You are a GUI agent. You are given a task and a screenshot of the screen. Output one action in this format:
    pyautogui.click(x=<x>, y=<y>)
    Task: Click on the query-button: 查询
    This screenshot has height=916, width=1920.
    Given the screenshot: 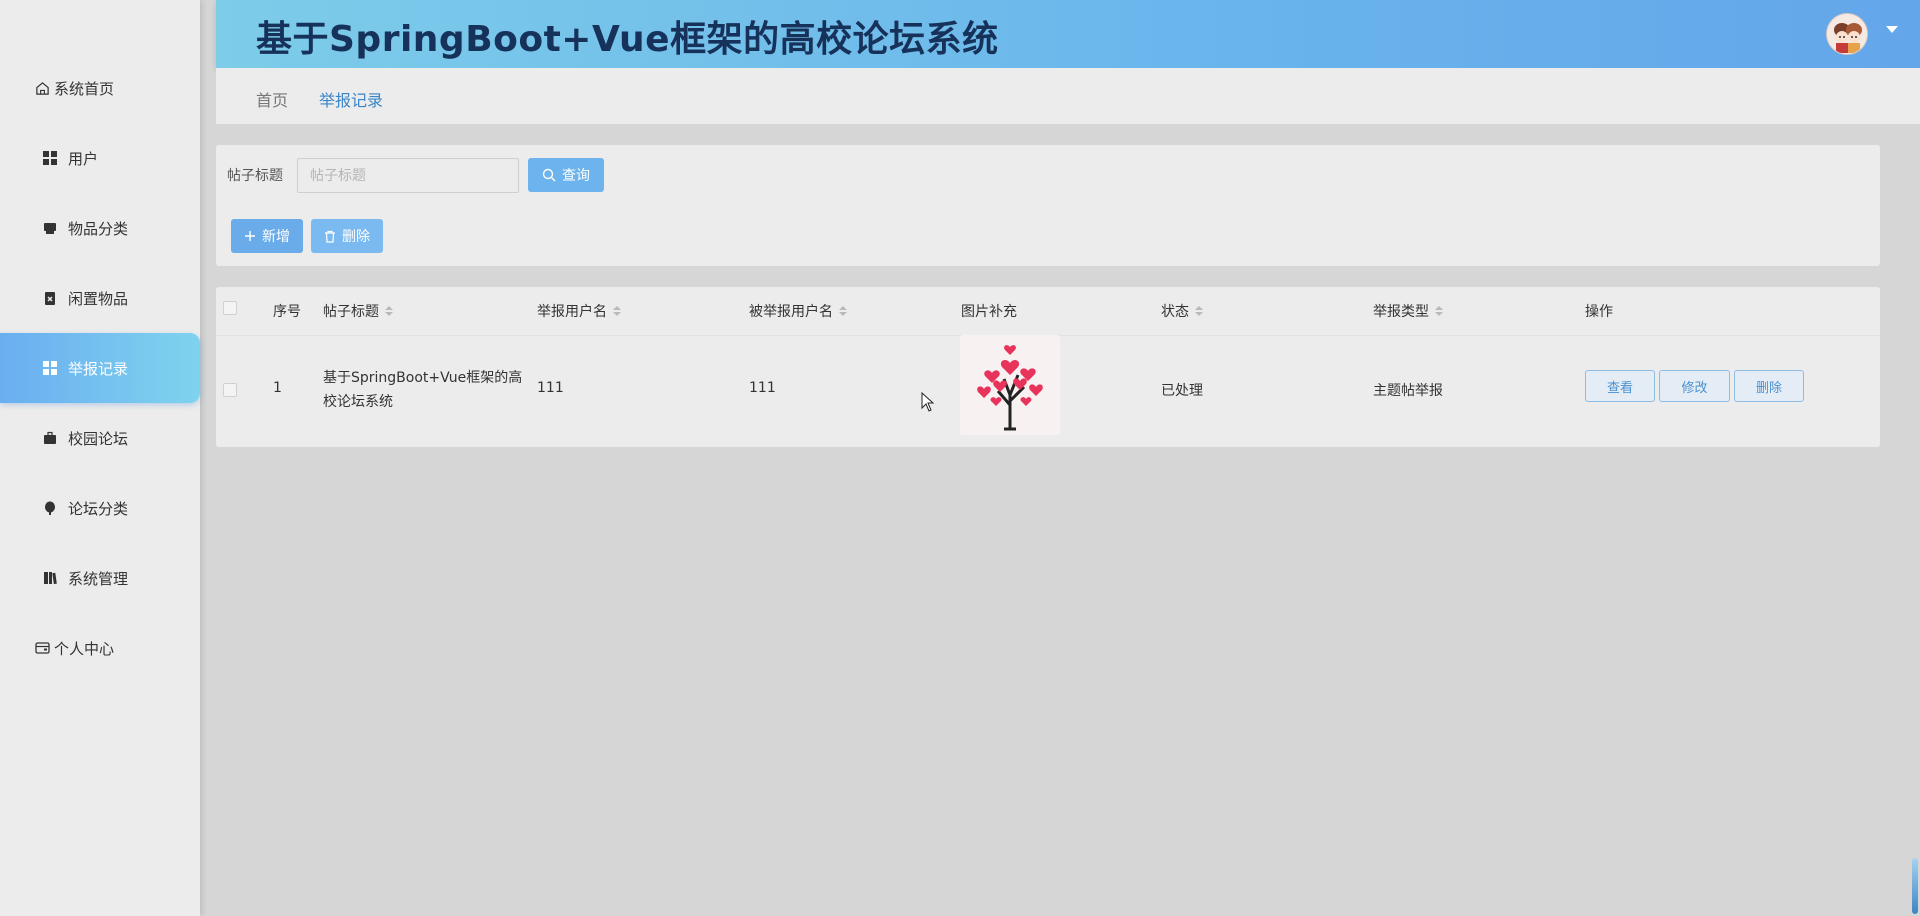 What is the action you would take?
    pyautogui.click(x=566, y=175)
    